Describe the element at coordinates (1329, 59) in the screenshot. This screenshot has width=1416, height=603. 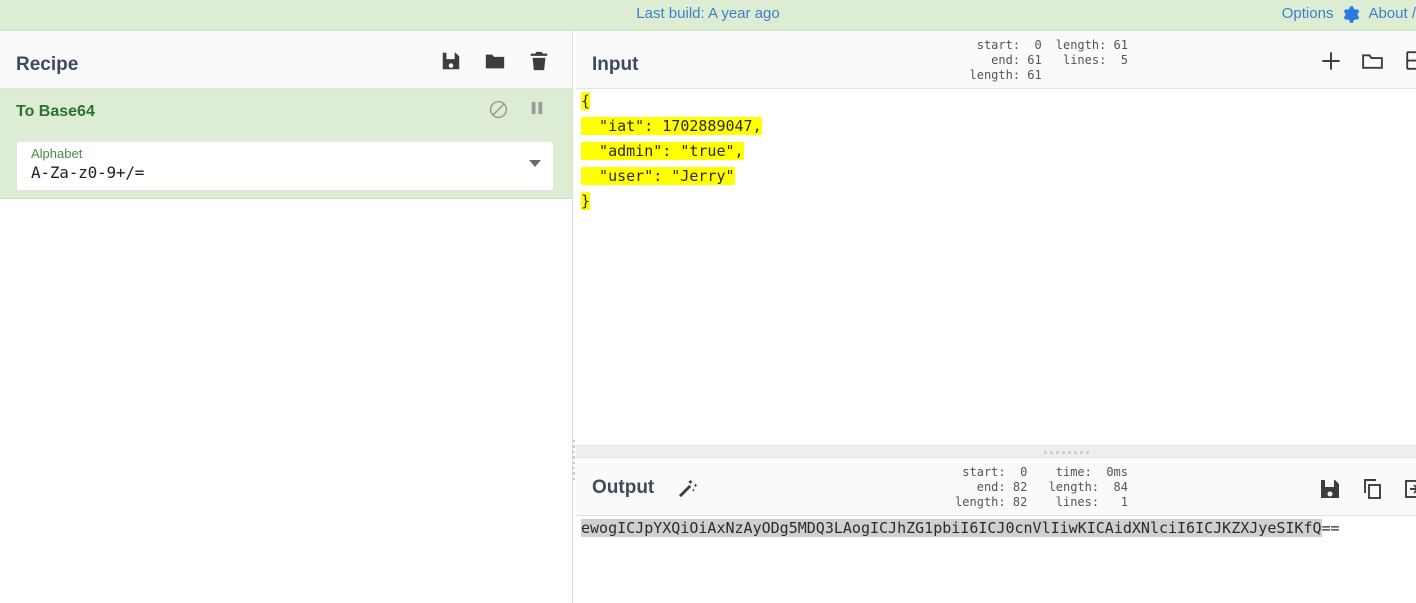
I see `add-tab-icon` at that location.